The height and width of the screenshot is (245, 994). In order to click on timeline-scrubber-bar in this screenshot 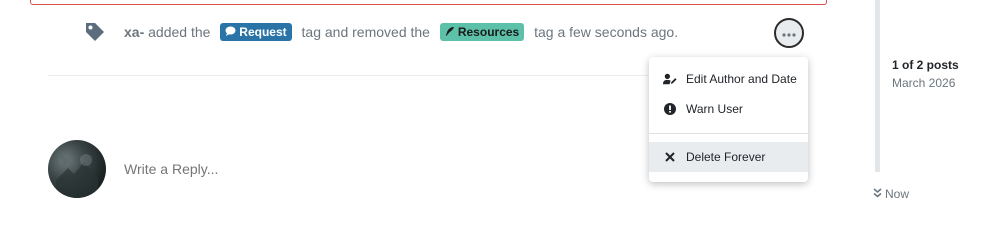, I will do `click(877, 86)`.